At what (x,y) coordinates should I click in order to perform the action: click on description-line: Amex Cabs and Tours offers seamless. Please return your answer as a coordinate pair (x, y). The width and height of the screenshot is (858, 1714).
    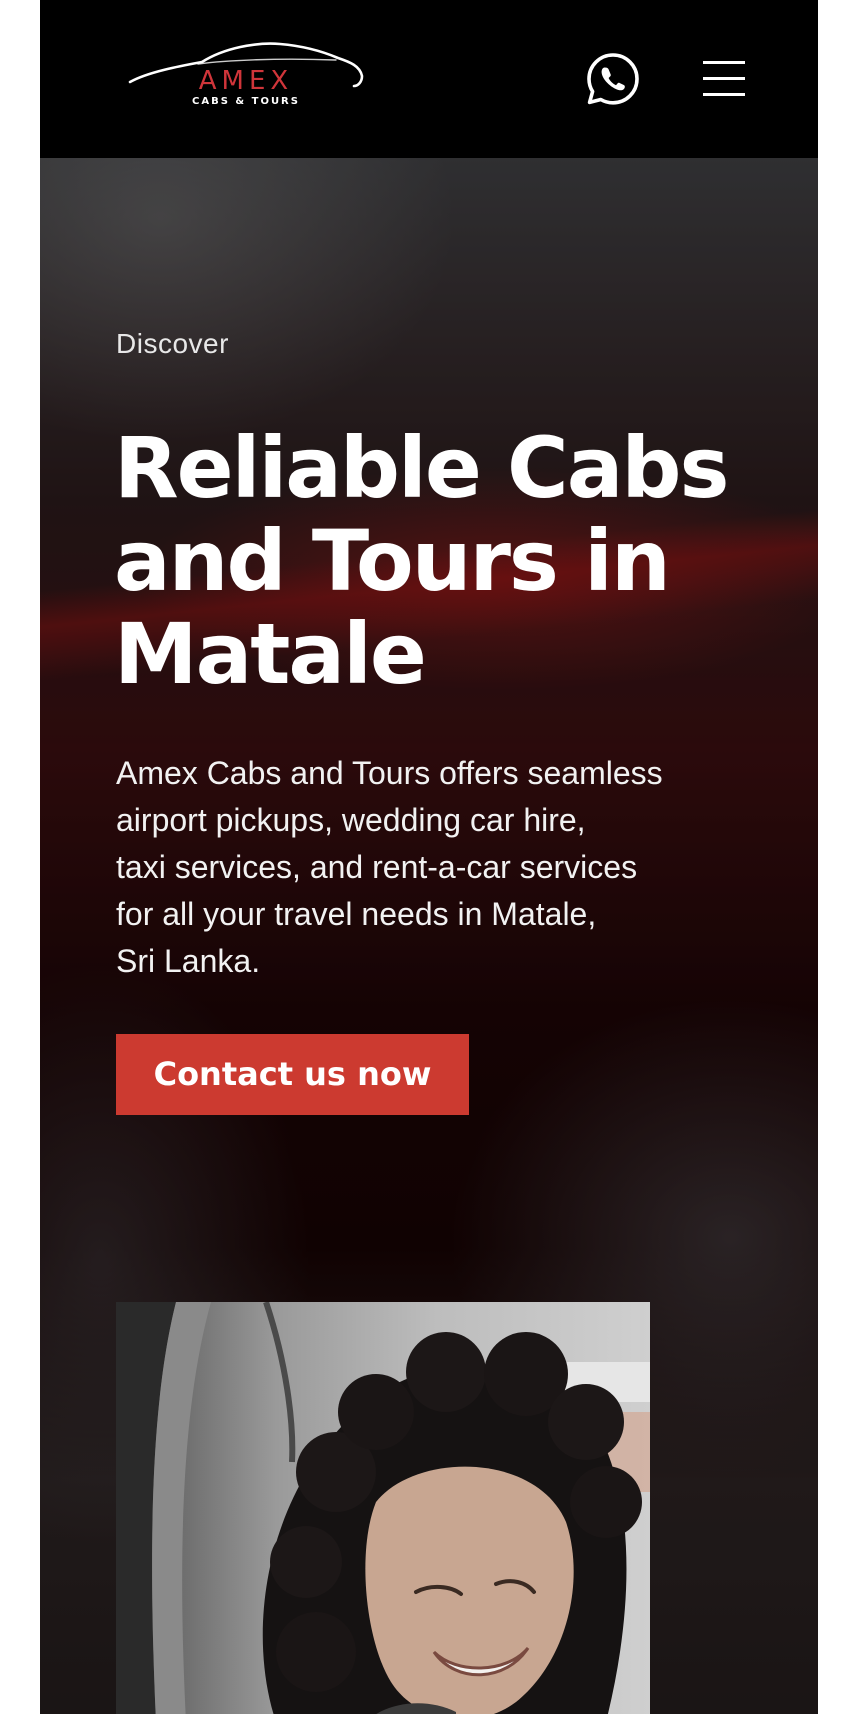
    Looking at the image, I should click on (389, 773).